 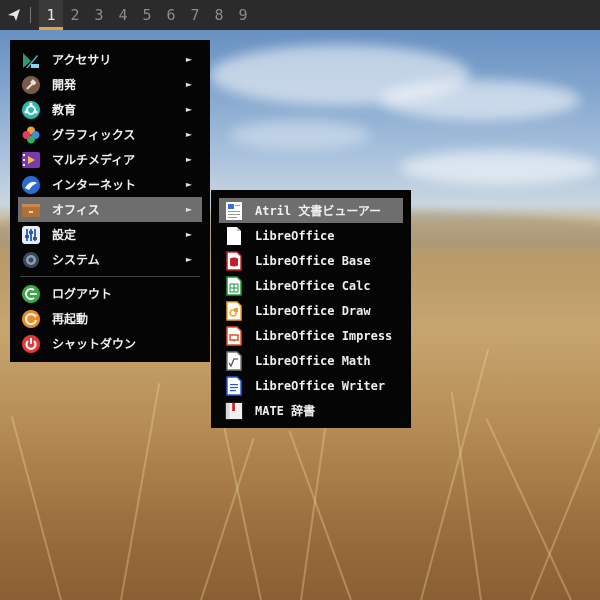 What do you see at coordinates (82, 60) in the screenshot?
I see `menu-item-label: アクセサリ` at bounding box center [82, 60].